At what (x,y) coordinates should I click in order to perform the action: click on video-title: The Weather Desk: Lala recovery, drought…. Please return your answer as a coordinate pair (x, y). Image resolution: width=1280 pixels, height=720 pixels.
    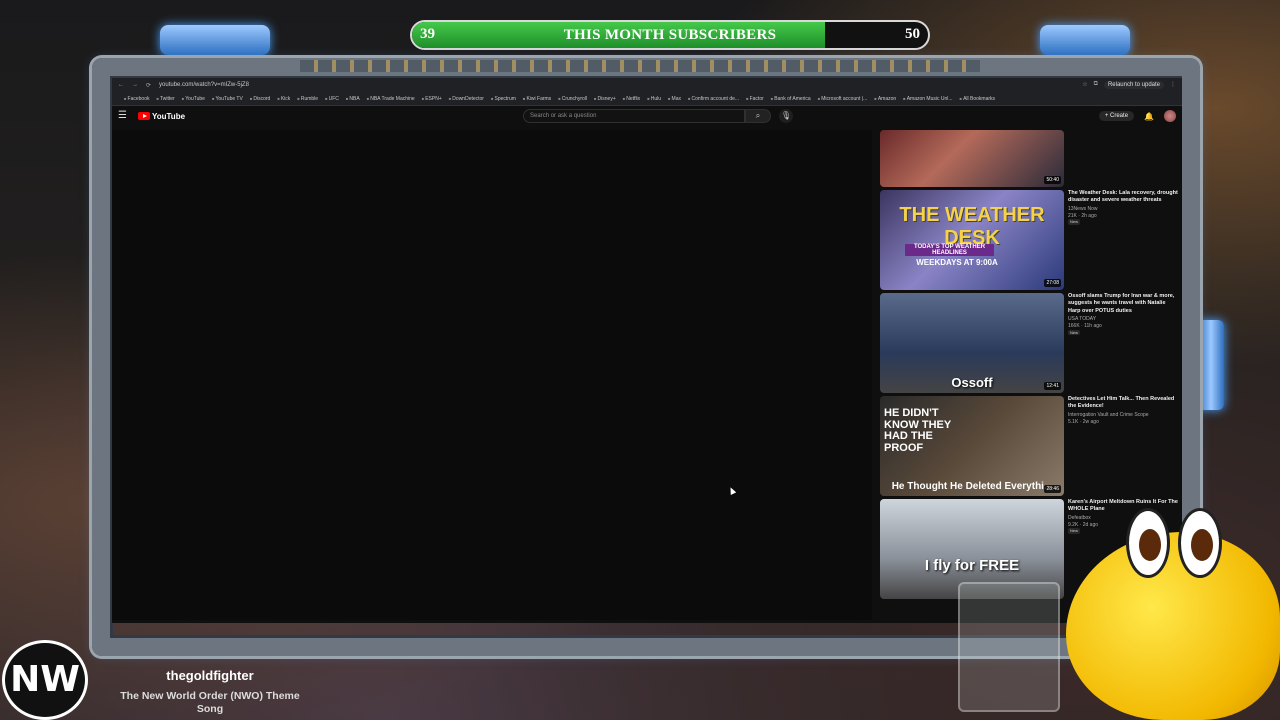
    Looking at the image, I should click on (1123, 197).